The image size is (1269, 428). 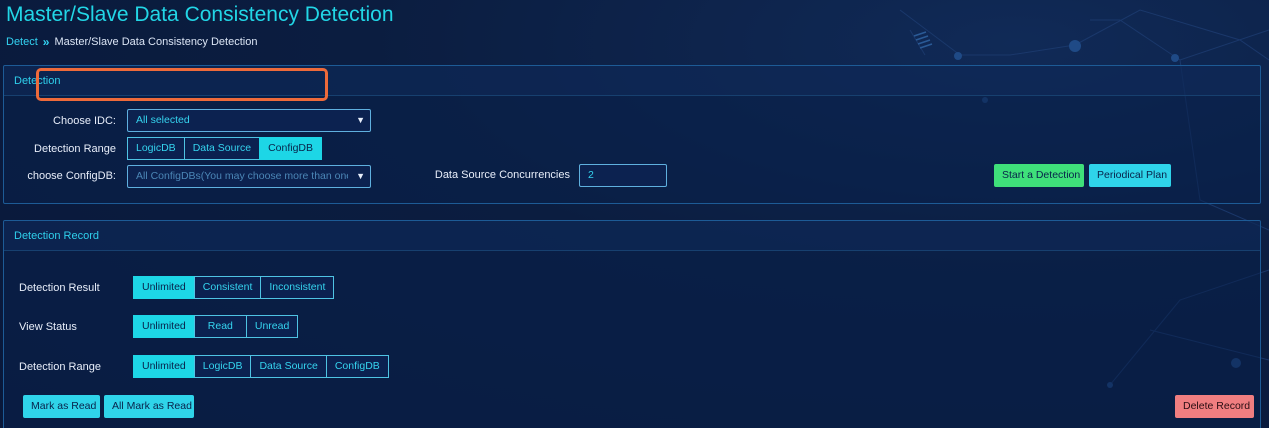 I want to click on record-detection-range-segmented: Unlimited LogicDB Data Source ConfigDB, so click(x=261, y=366).